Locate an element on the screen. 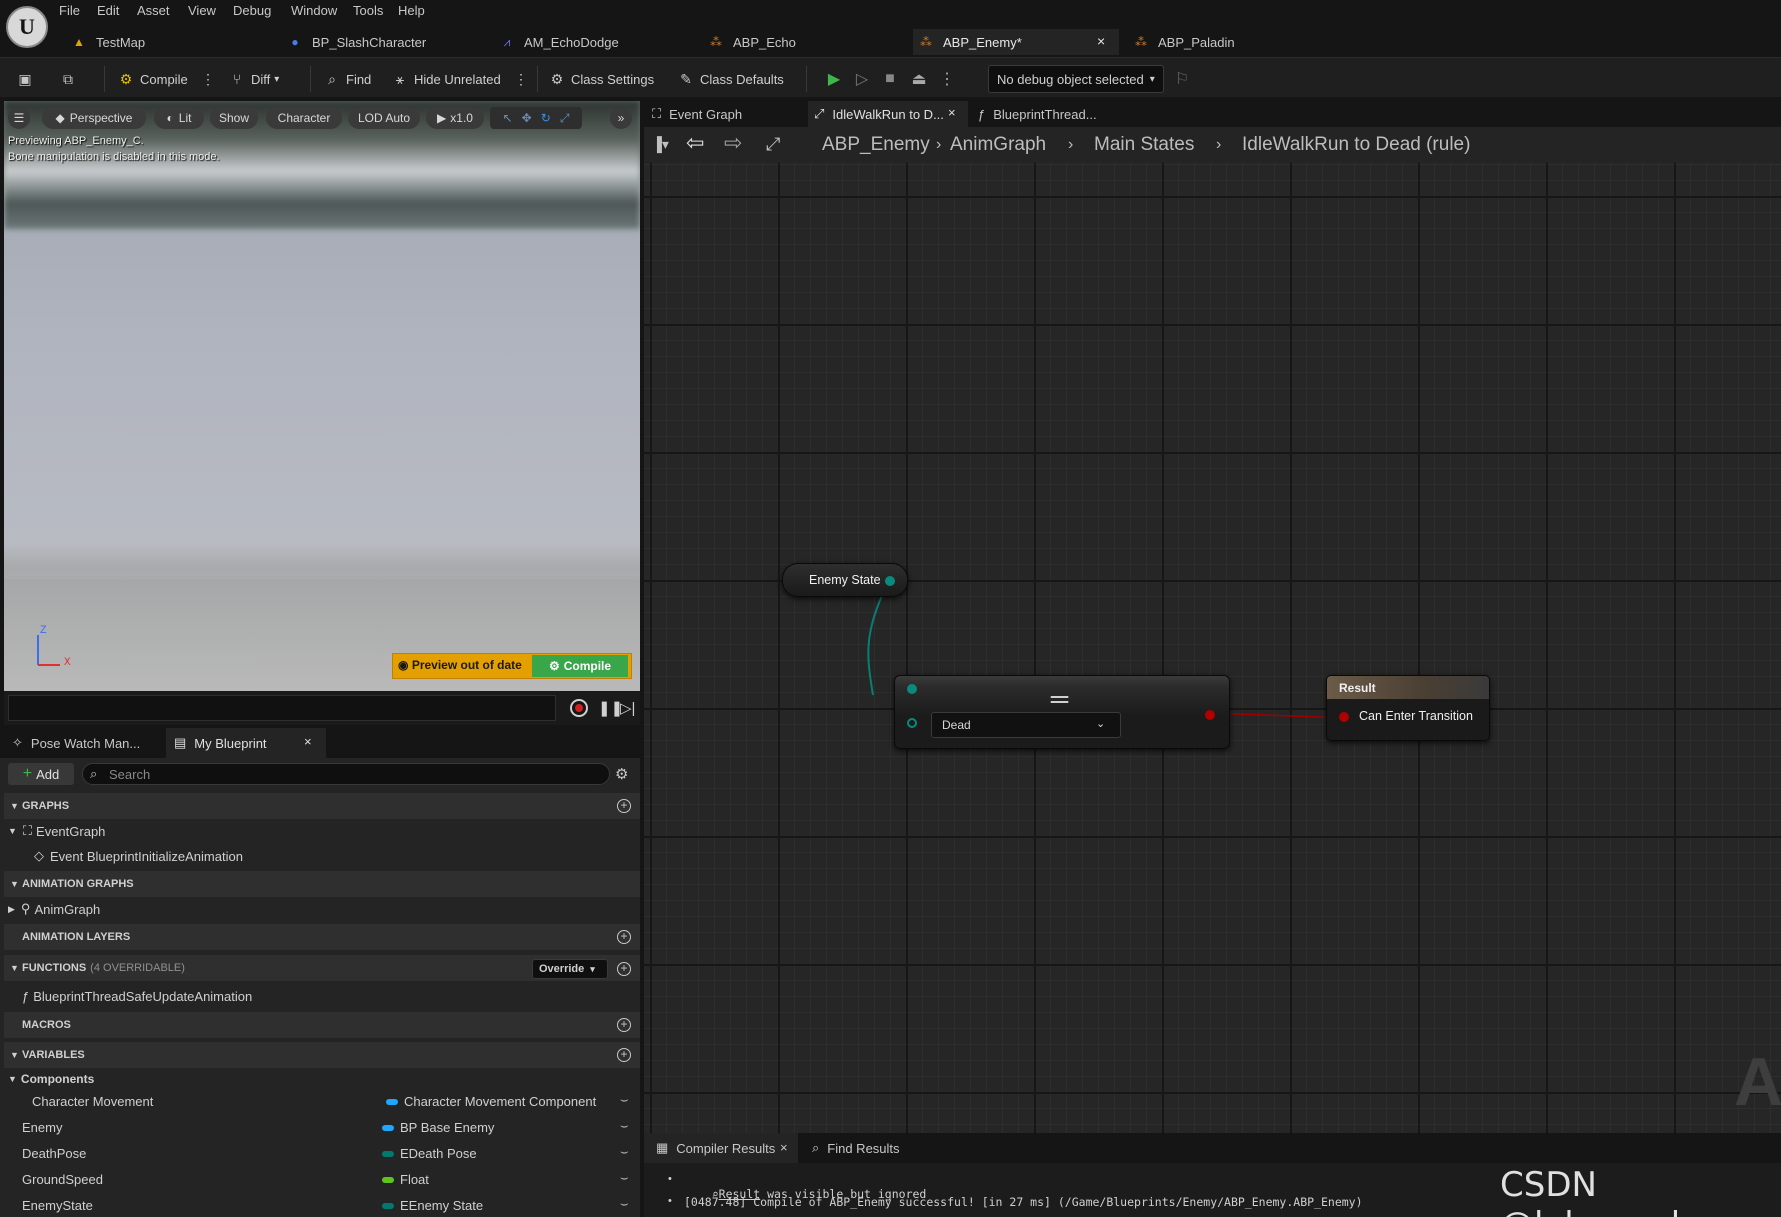  forward-arrow-icon: ⇨ is located at coordinates (733, 143).